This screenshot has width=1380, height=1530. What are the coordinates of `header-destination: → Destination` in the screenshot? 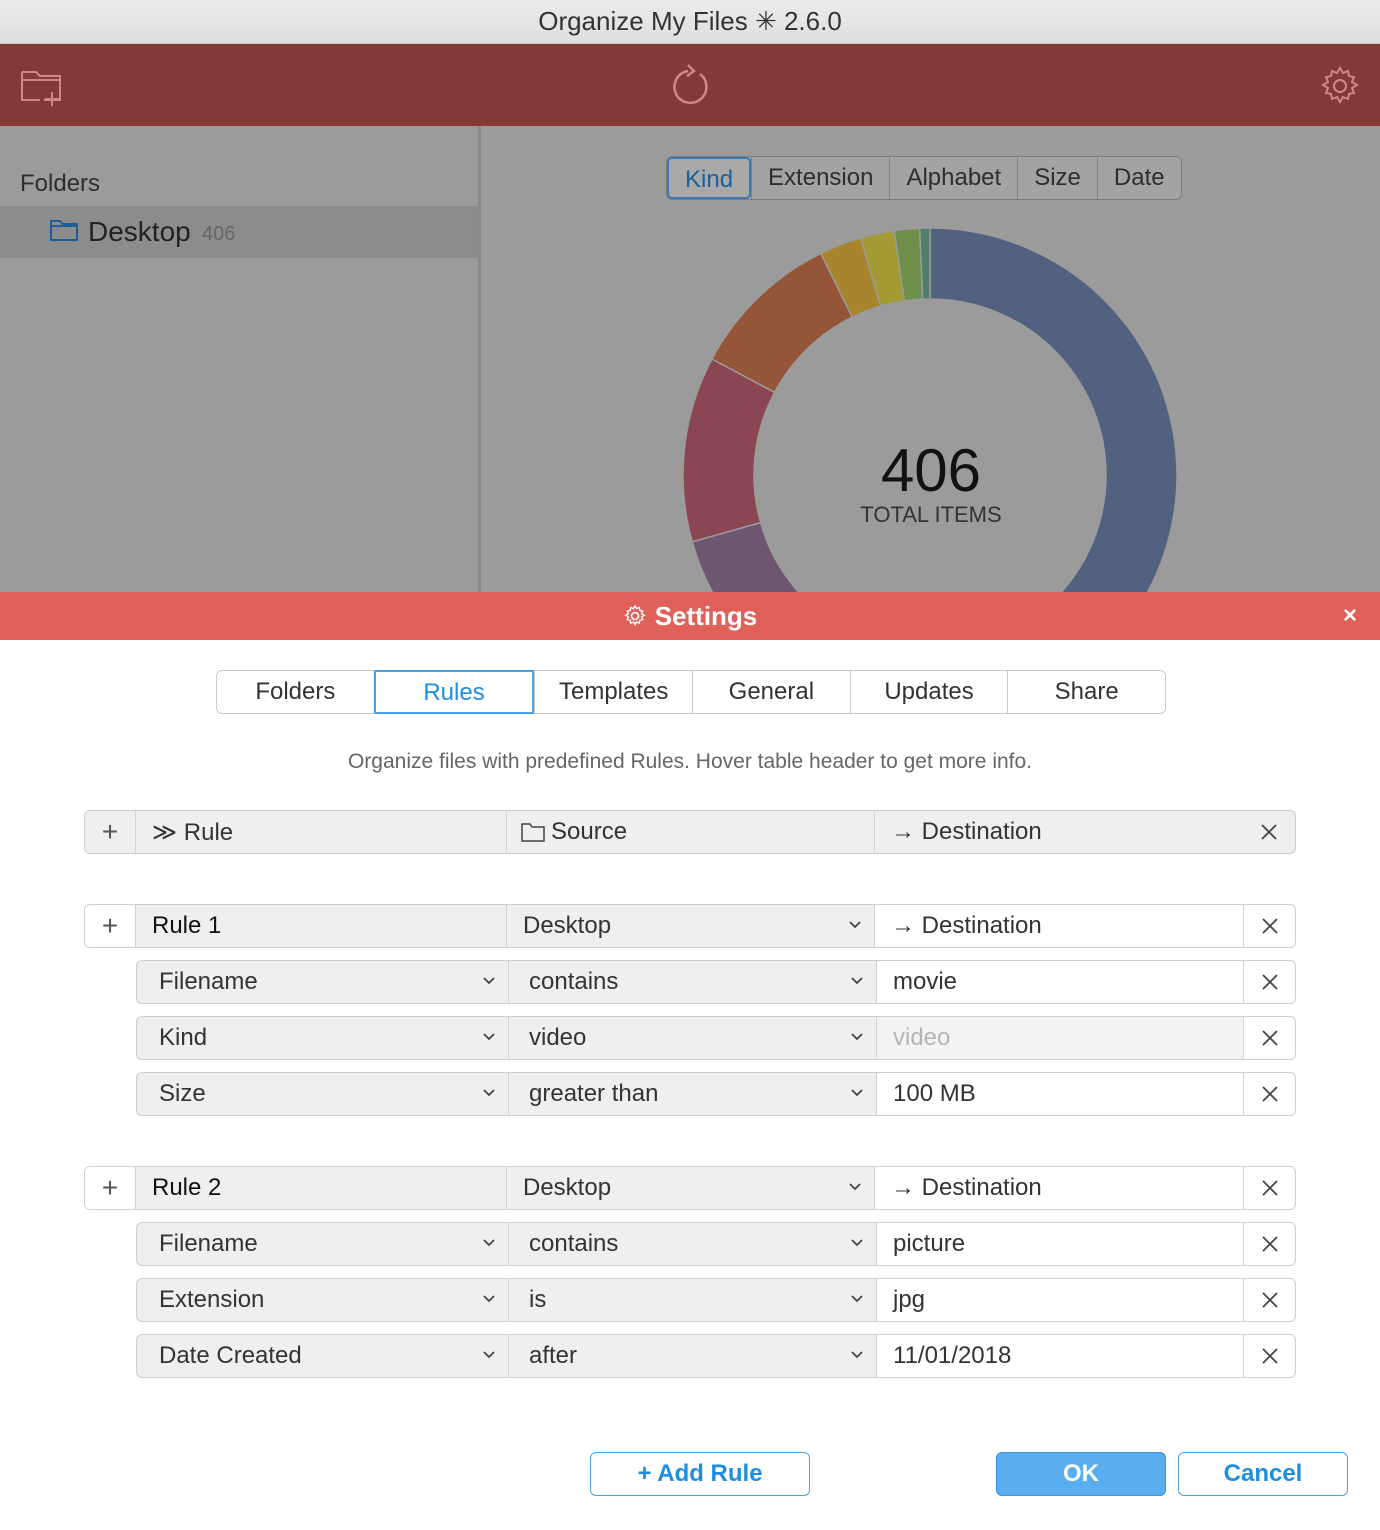 It's located at (1058, 832).